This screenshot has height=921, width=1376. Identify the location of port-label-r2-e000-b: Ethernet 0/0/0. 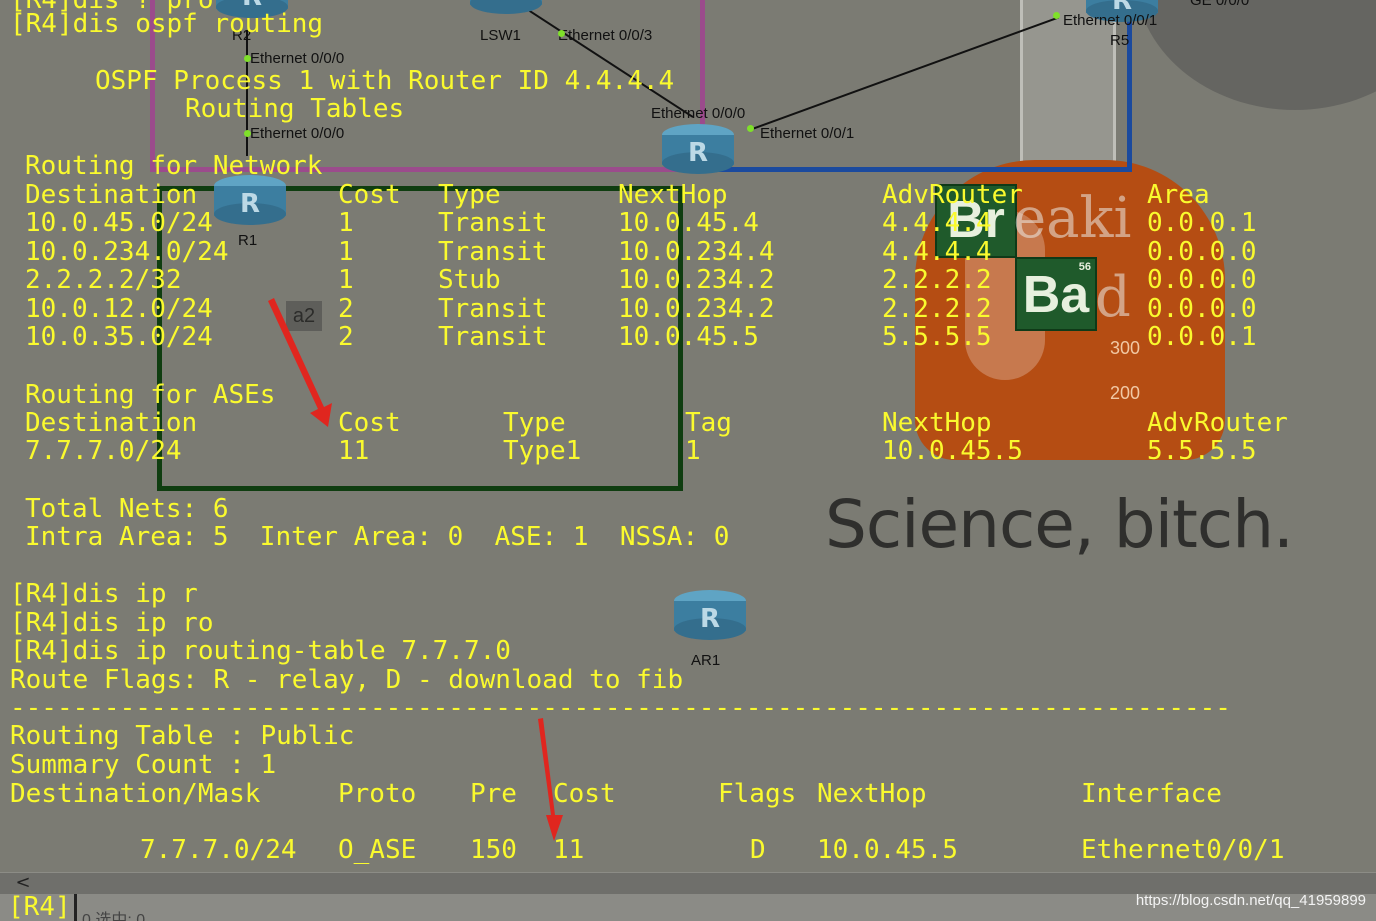
(297, 133).